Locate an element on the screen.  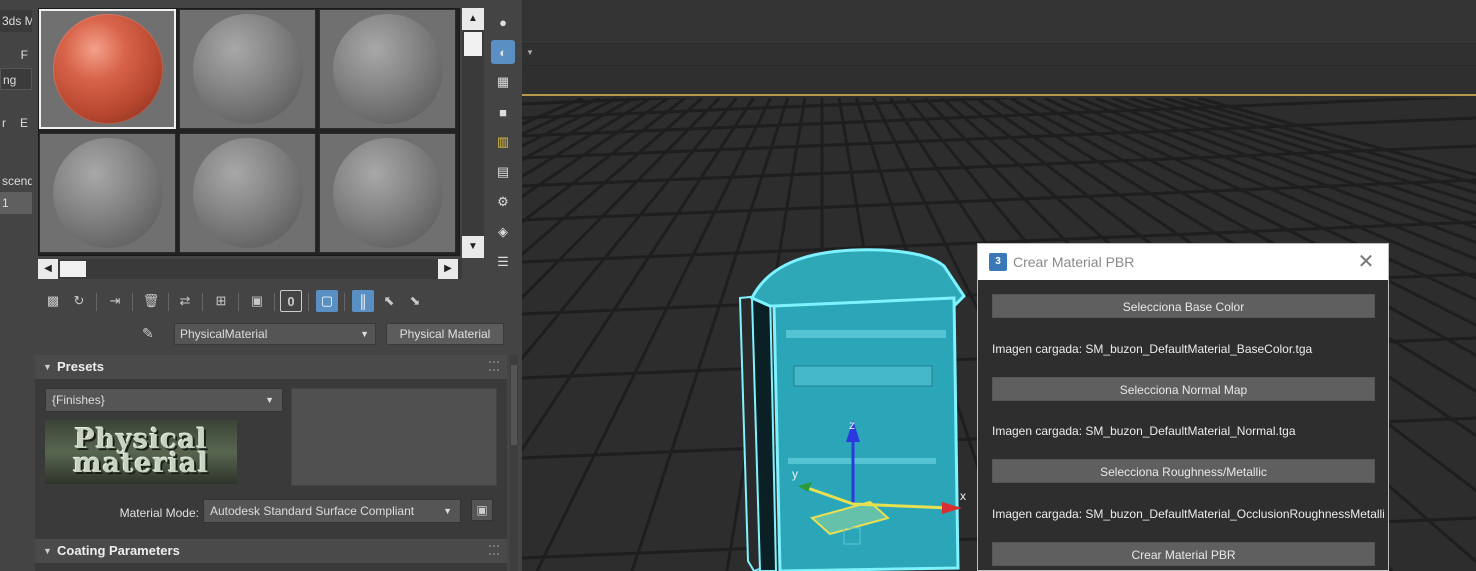
axis-x-label: x is located at coordinates (963, 496).